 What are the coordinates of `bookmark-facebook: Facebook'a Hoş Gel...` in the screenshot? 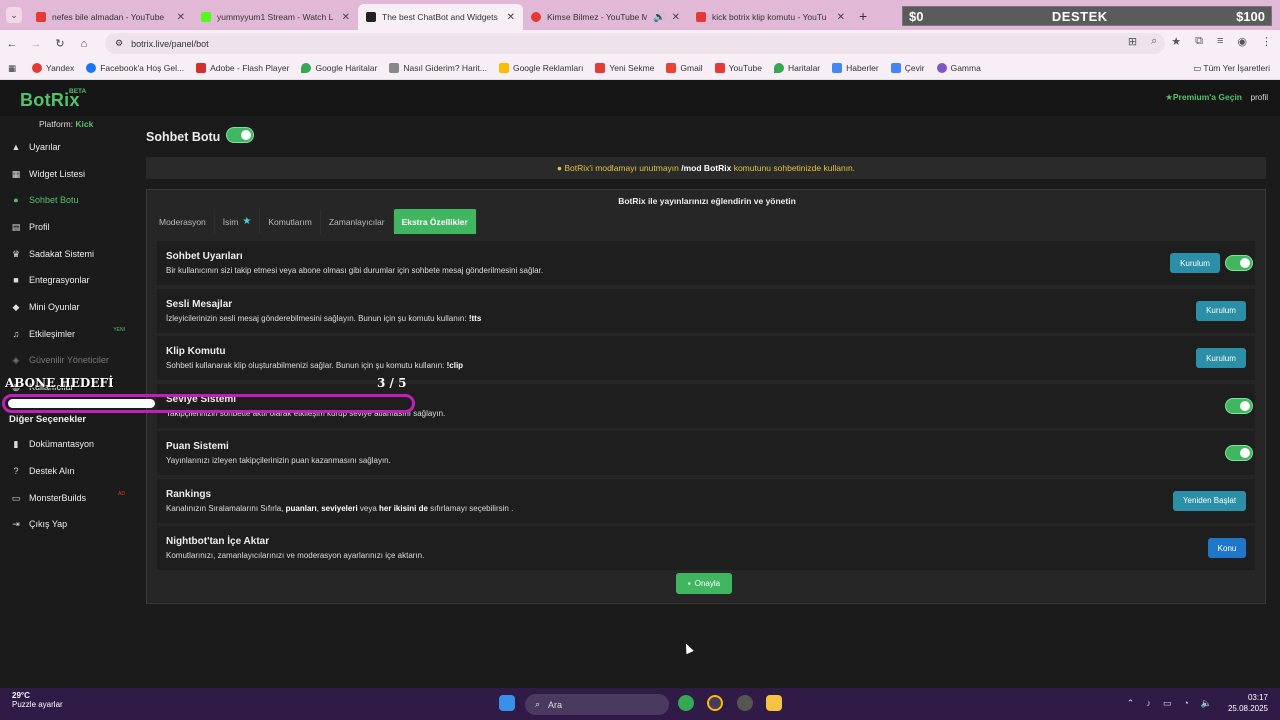 It's located at (135, 68).